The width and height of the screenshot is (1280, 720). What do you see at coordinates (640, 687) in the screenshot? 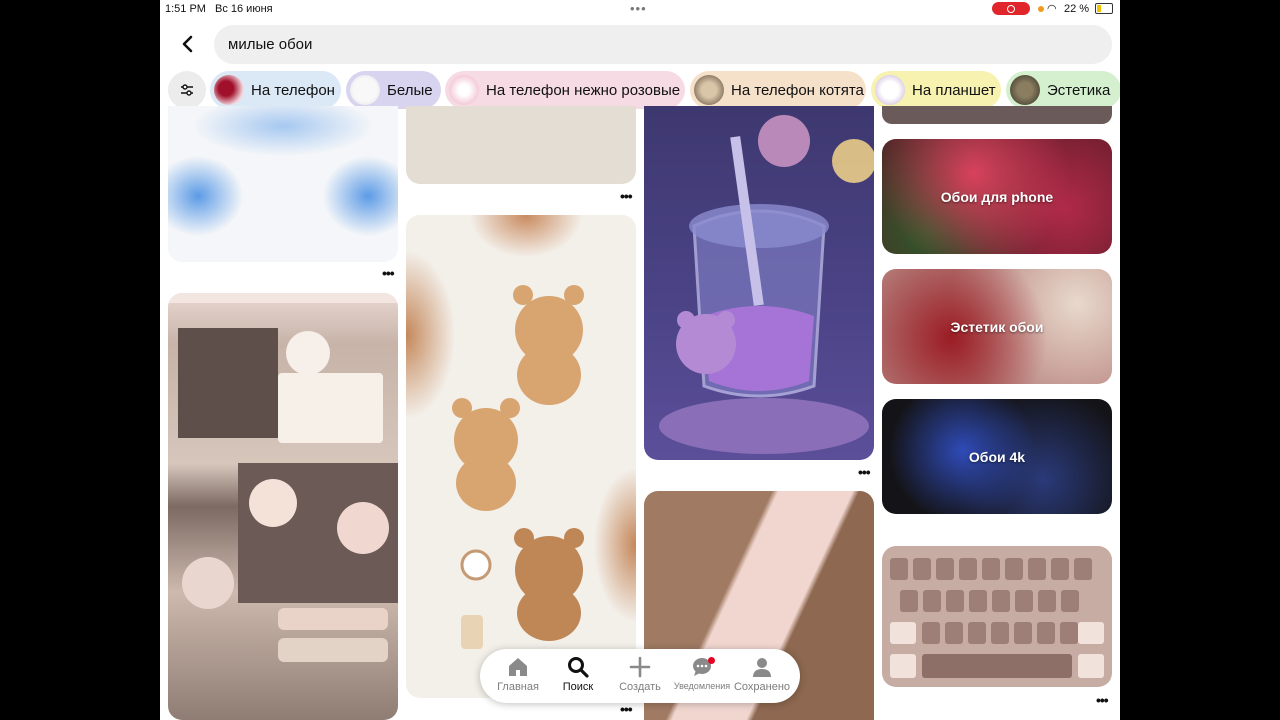
I see `nav-label: Создать` at bounding box center [640, 687].